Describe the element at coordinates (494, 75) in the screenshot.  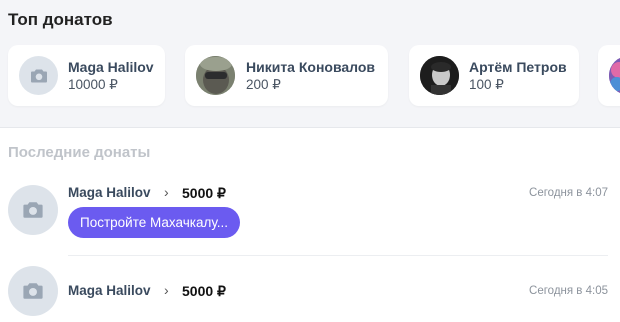
I see `top-donor-card: Артём Петров 100 ₽` at that location.